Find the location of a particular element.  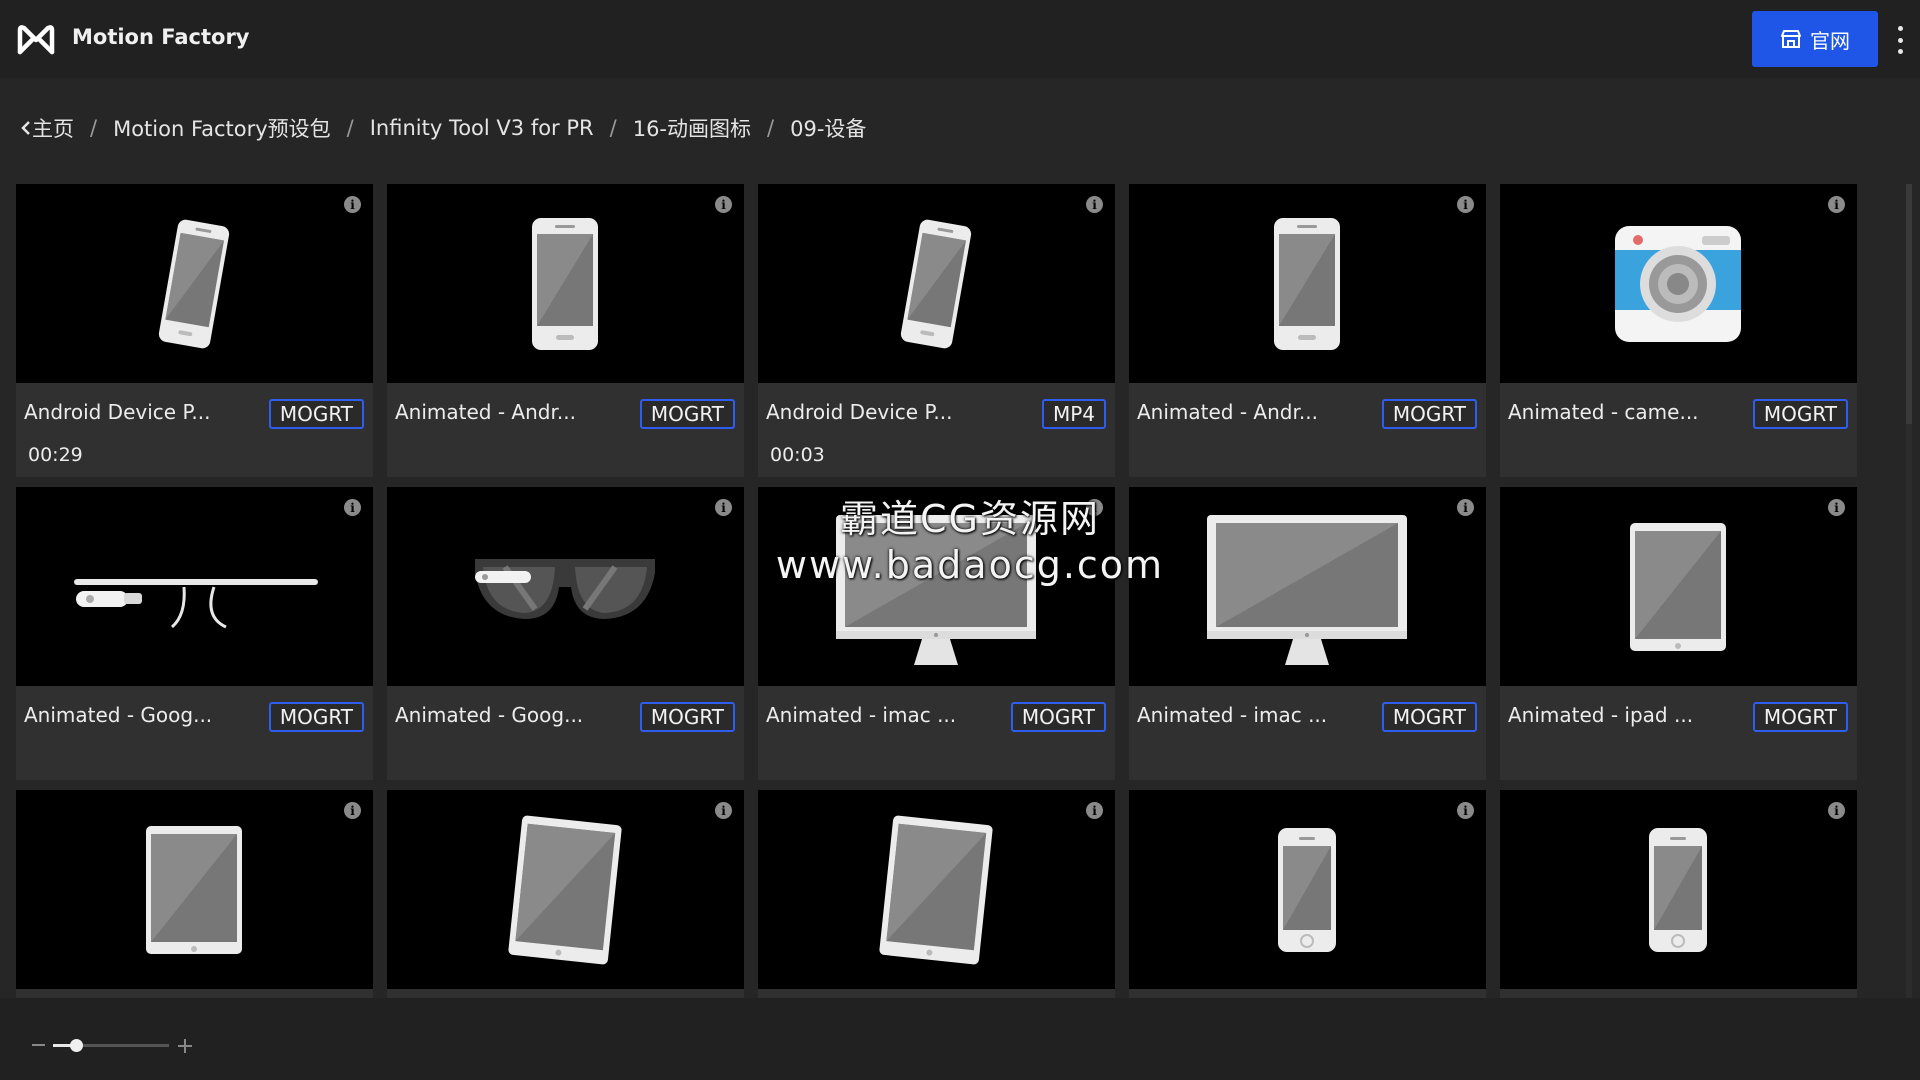

top-bar: Motion Factory 官网 is located at coordinates (960, 39).